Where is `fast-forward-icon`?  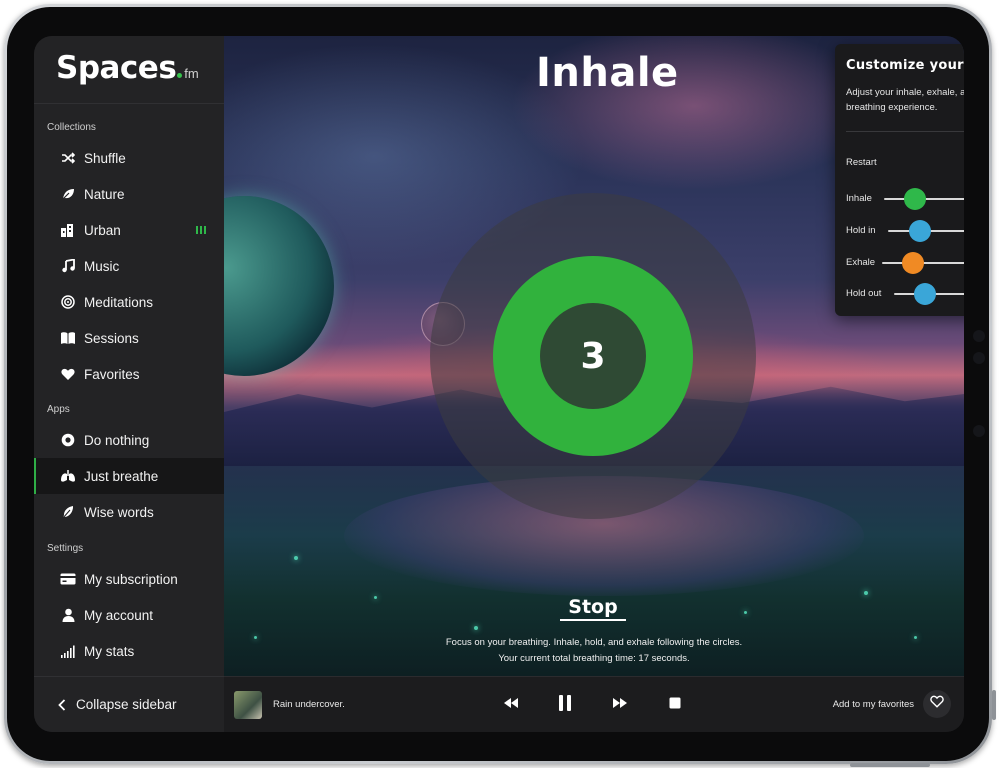 fast-forward-icon is located at coordinates (620, 705).